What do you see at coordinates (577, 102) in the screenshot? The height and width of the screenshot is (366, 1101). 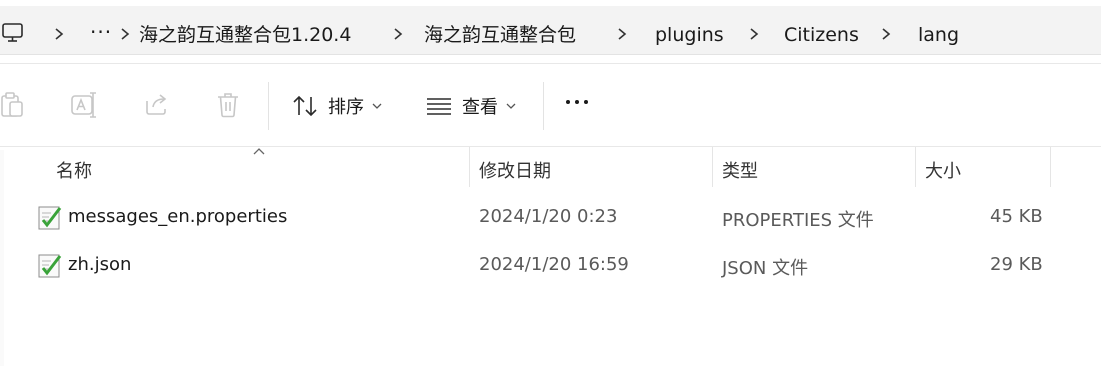 I see `more-options-icon` at bounding box center [577, 102].